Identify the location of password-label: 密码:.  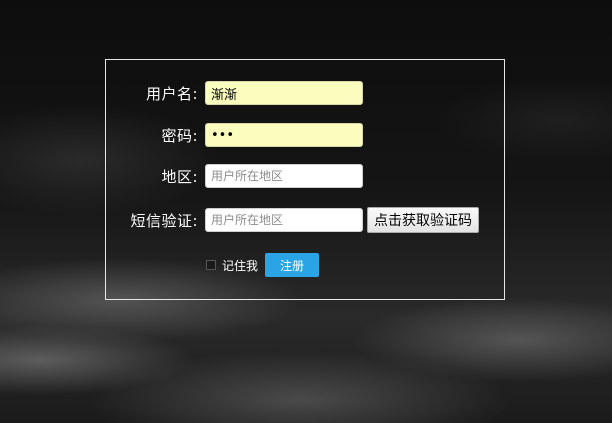
(179, 135).